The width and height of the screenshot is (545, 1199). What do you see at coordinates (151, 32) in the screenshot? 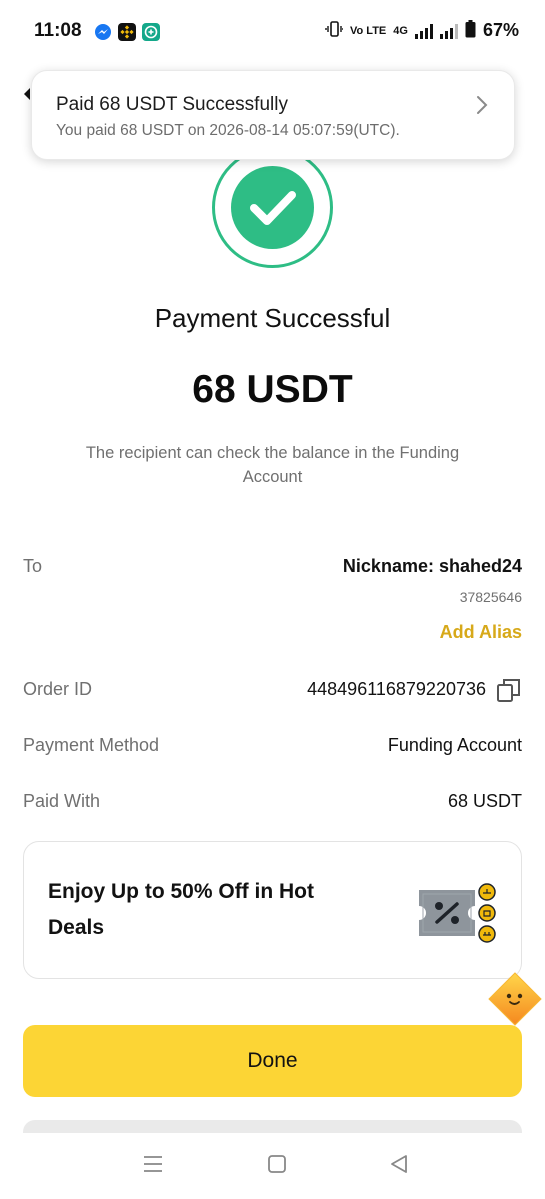
I see `app-icon` at bounding box center [151, 32].